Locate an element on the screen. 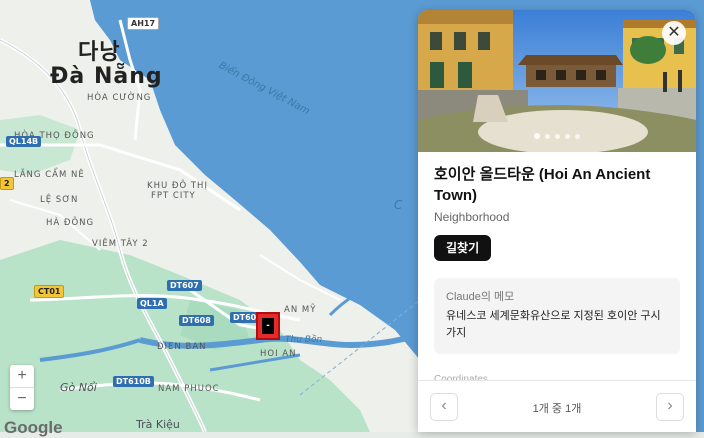 The image size is (704, 438). road-shield: AH17 is located at coordinates (143, 23).